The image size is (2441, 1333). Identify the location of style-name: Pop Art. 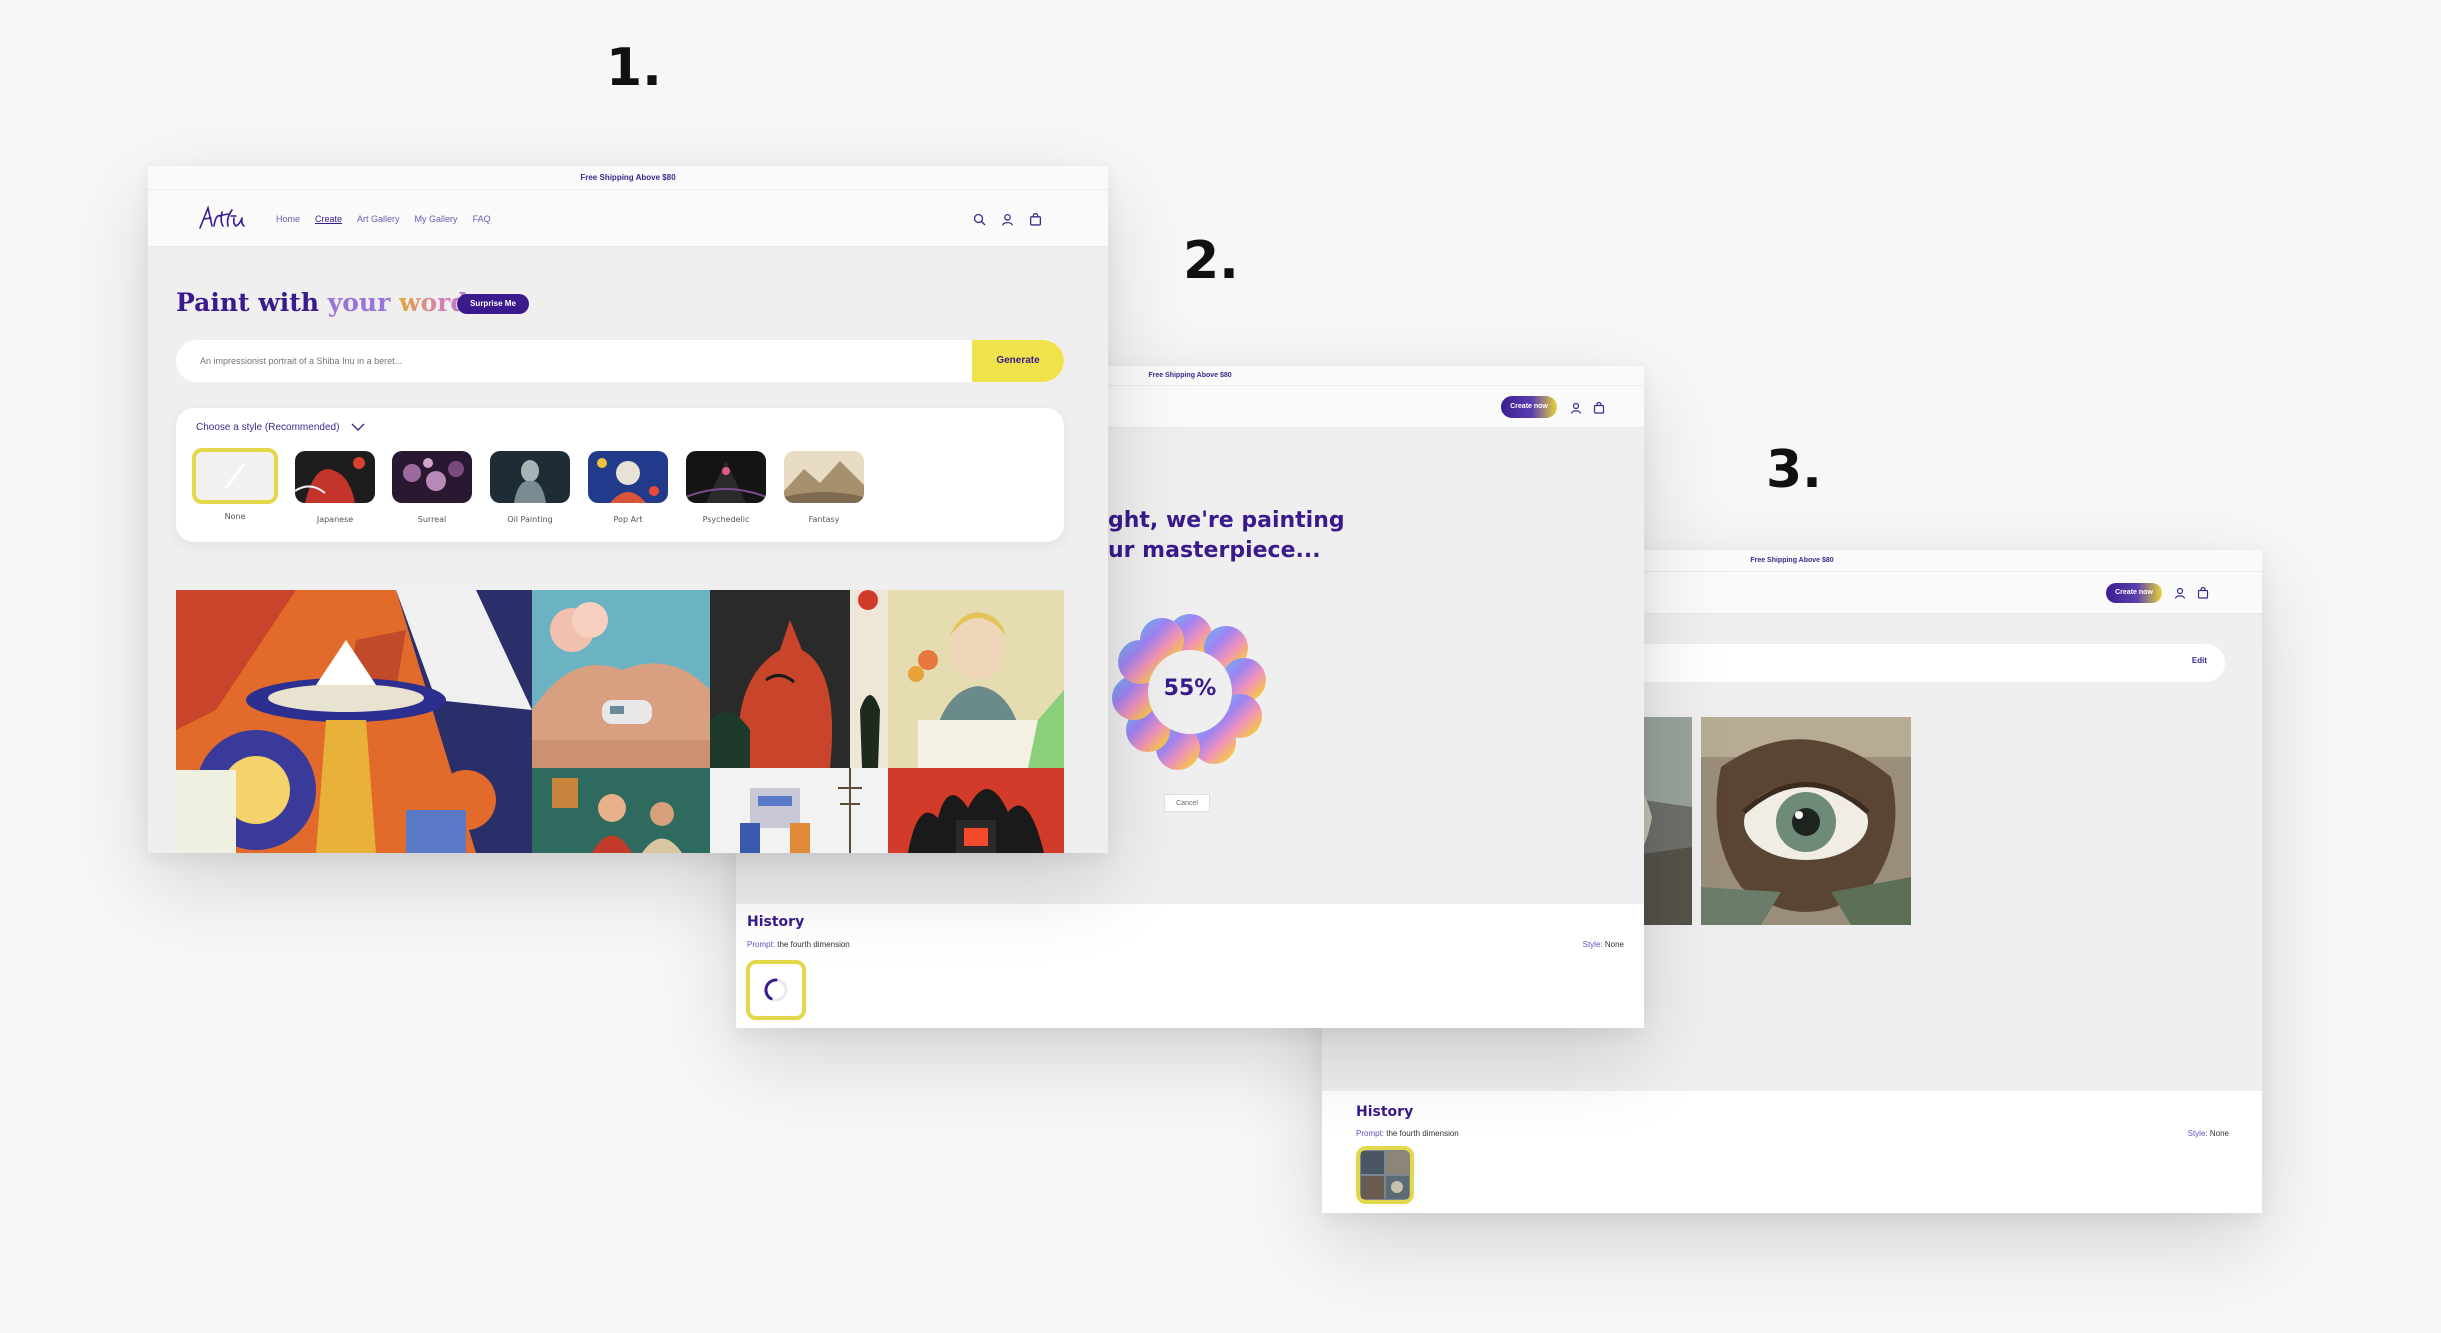
(628, 519).